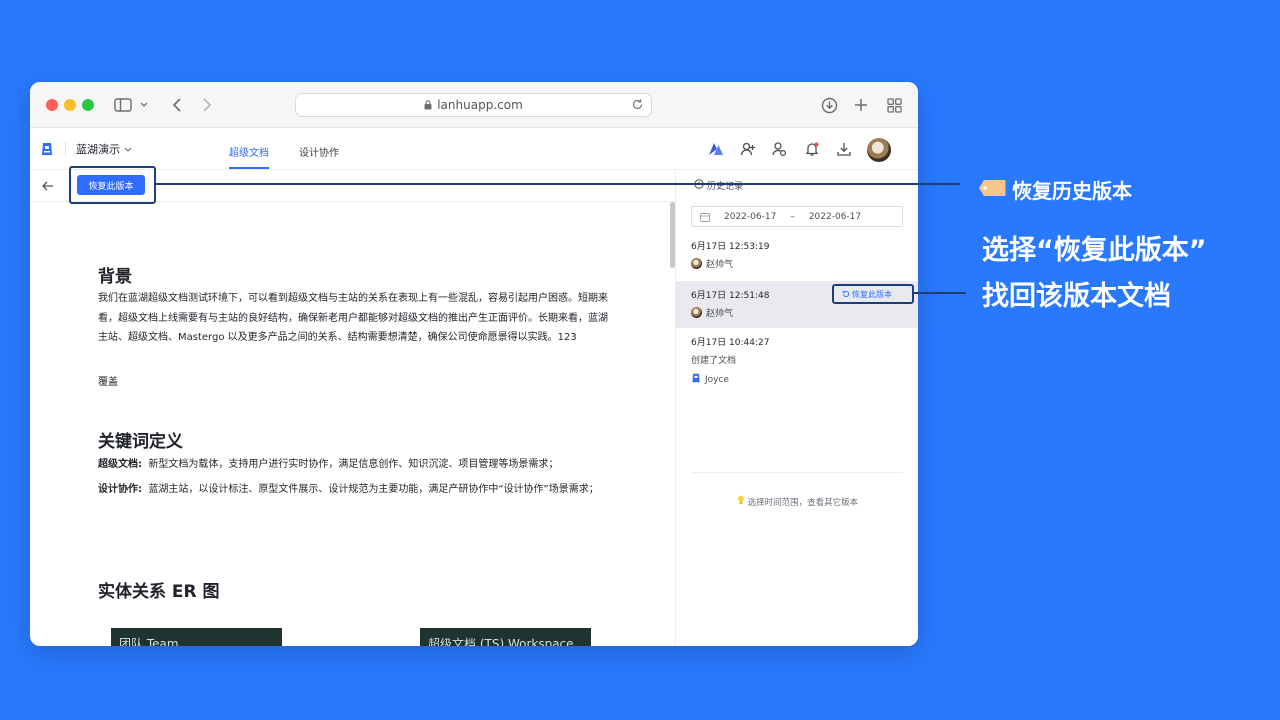 This screenshot has width=1280, height=720. Describe the element at coordinates (112, 185) in the screenshot. I see `restore-button-highlight` at that location.